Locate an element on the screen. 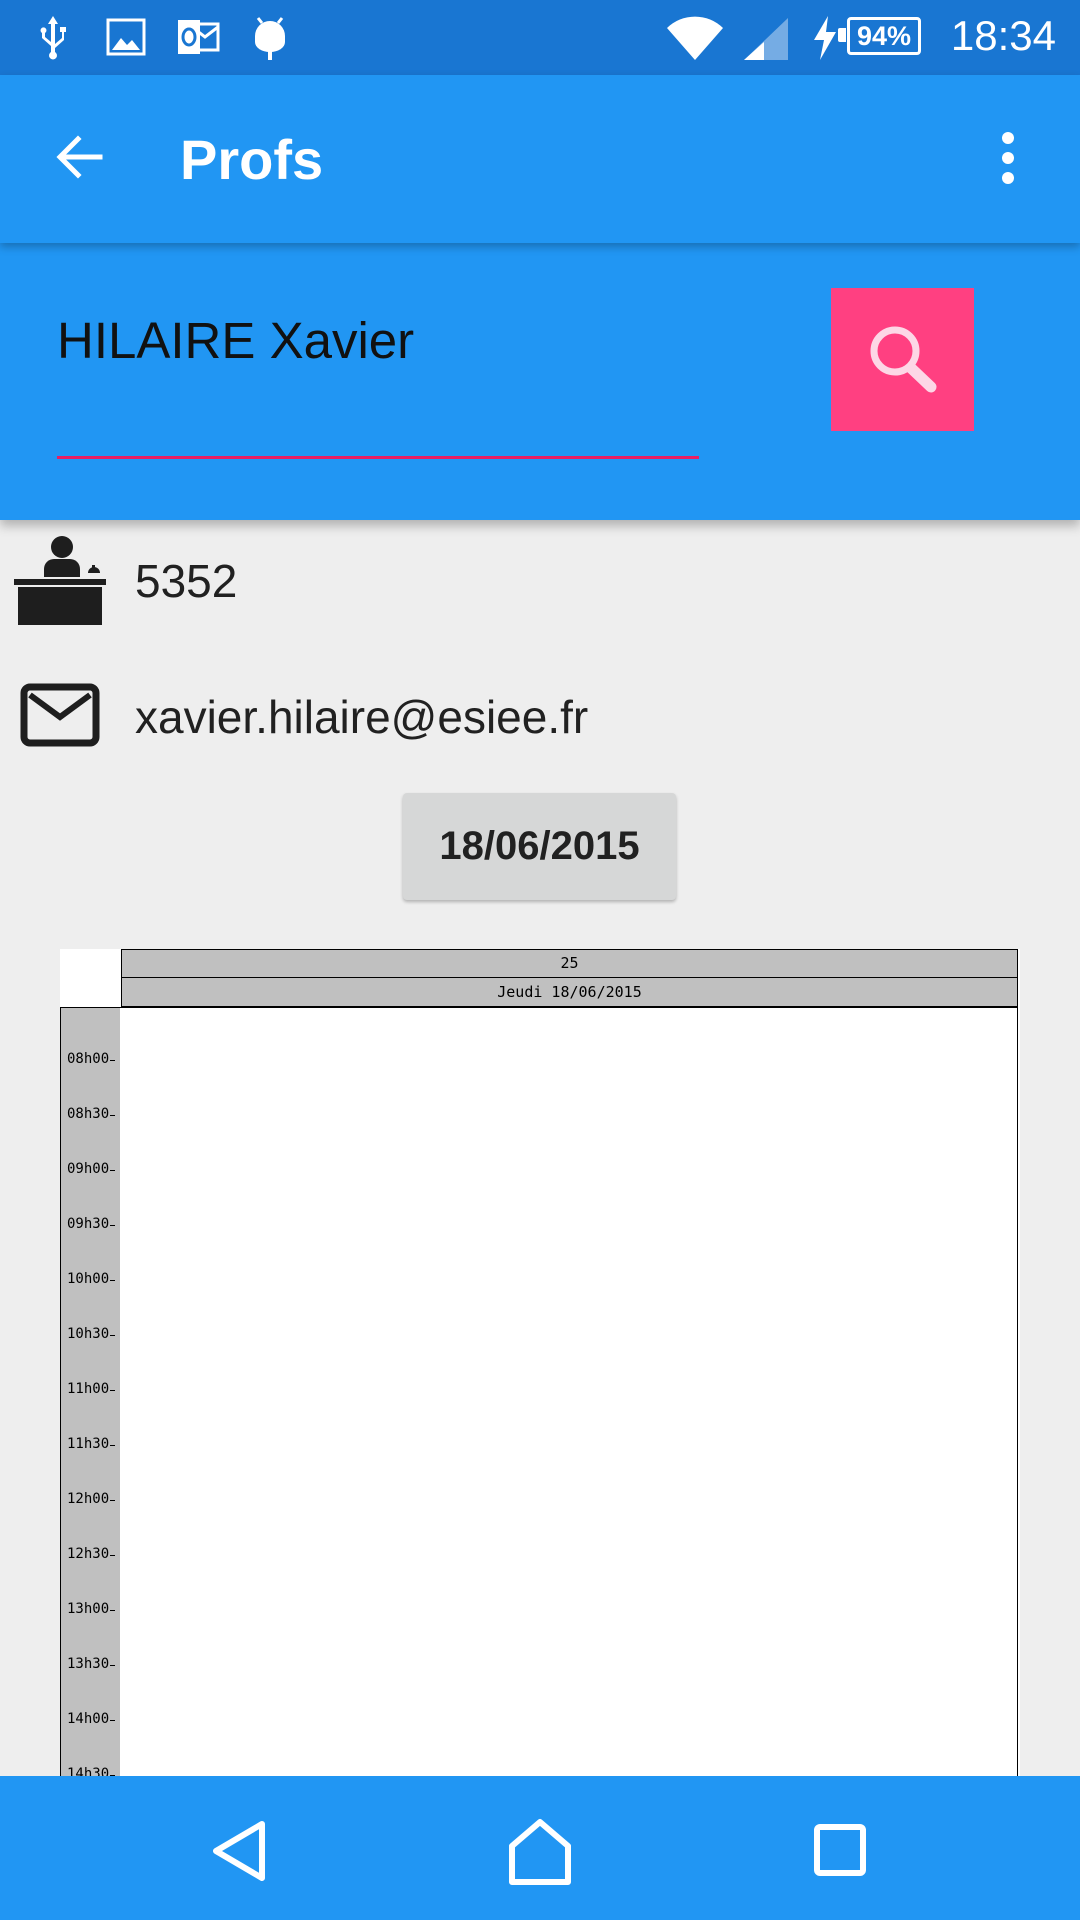 This screenshot has width=1080, height=1920. email-address: xavier.hilaire@esiee.fr is located at coordinates (362, 717).